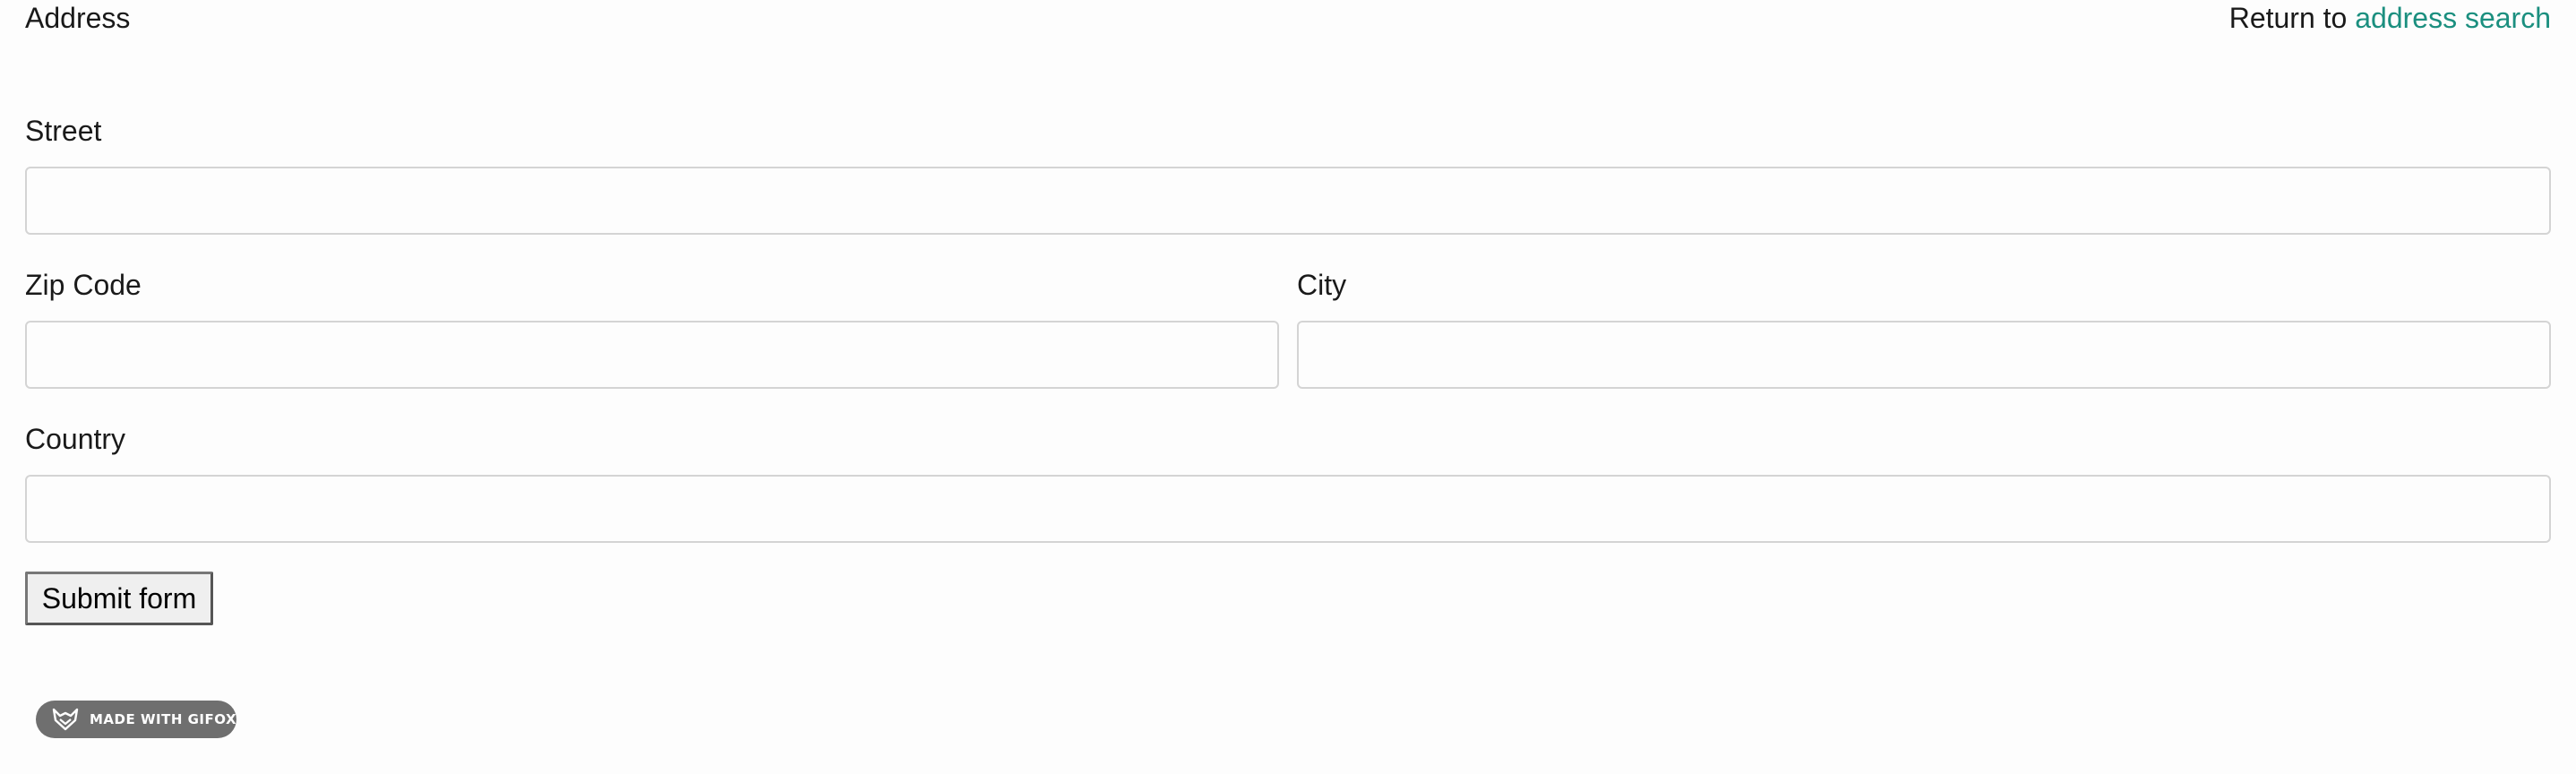 Image resolution: width=2576 pixels, height=774 pixels. Describe the element at coordinates (65, 719) in the screenshot. I see `fox-icon` at that location.